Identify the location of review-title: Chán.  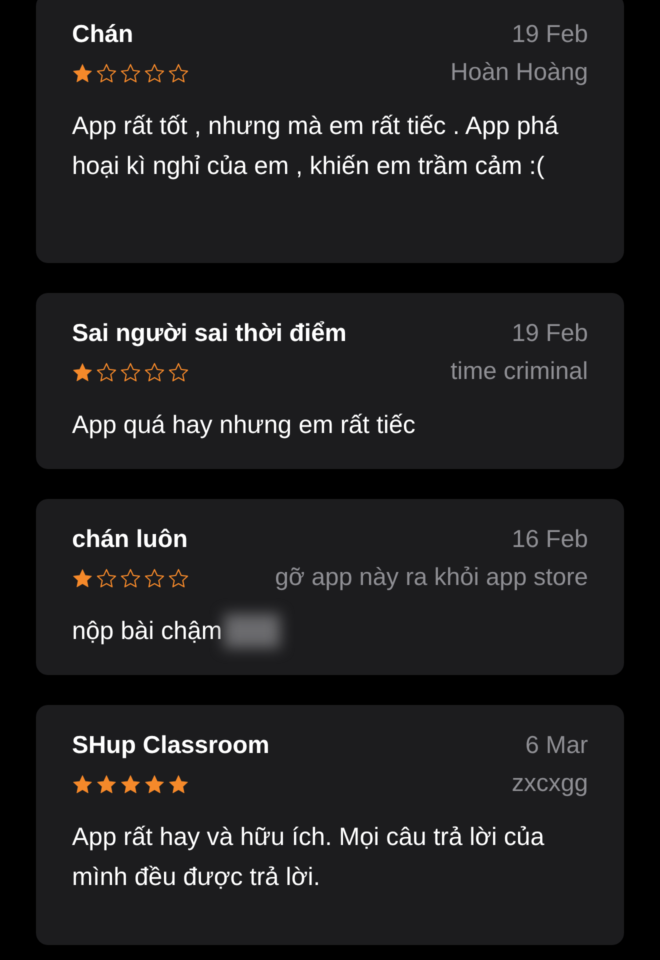
(103, 35).